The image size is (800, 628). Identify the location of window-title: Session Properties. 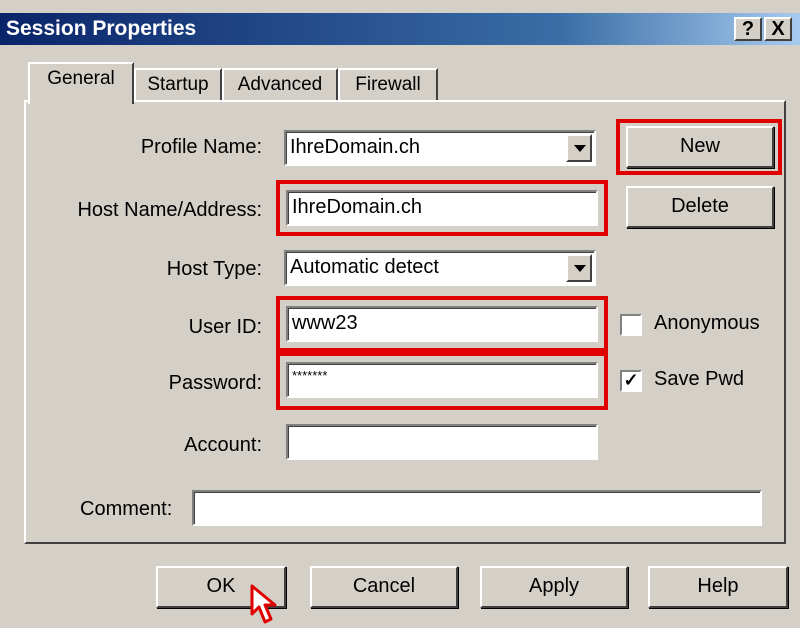
(101, 28).